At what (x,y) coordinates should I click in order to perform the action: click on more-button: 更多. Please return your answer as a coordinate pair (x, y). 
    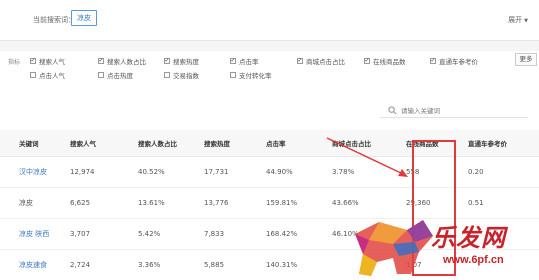
    Looking at the image, I should click on (526, 59).